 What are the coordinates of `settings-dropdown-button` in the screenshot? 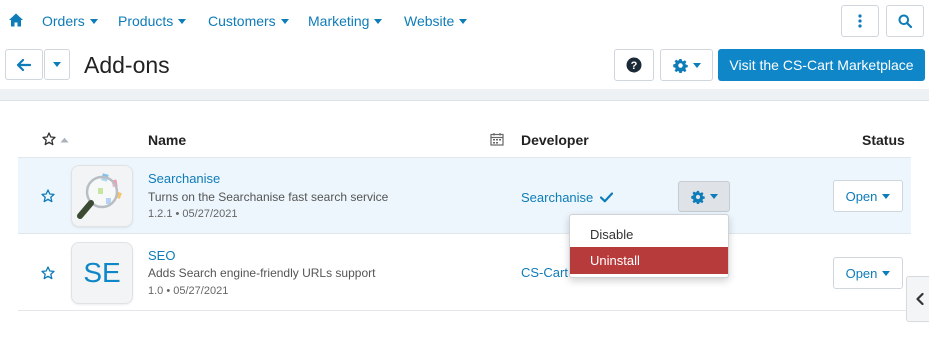 It's located at (686, 65).